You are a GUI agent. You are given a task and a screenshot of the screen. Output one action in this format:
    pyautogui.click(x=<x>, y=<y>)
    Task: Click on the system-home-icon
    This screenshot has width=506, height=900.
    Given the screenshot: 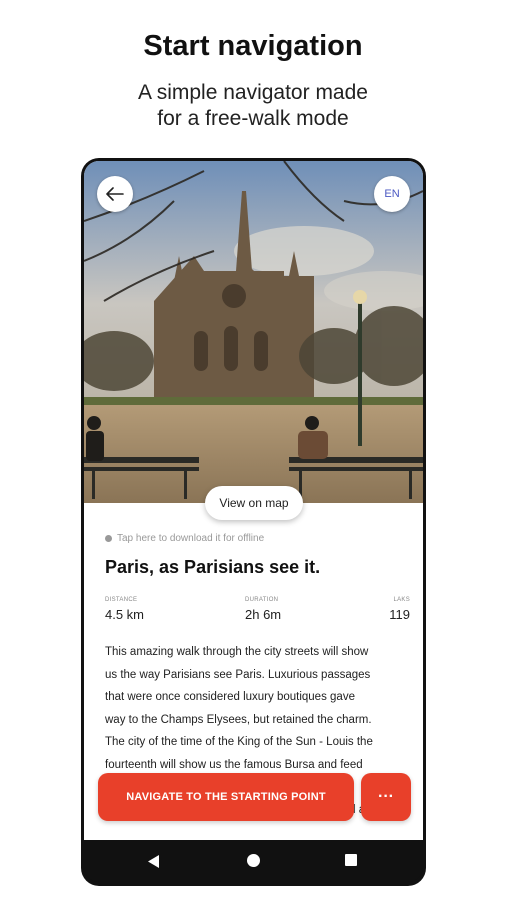 What is the action you would take?
    pyautogui.click(x=253, y=860)
    